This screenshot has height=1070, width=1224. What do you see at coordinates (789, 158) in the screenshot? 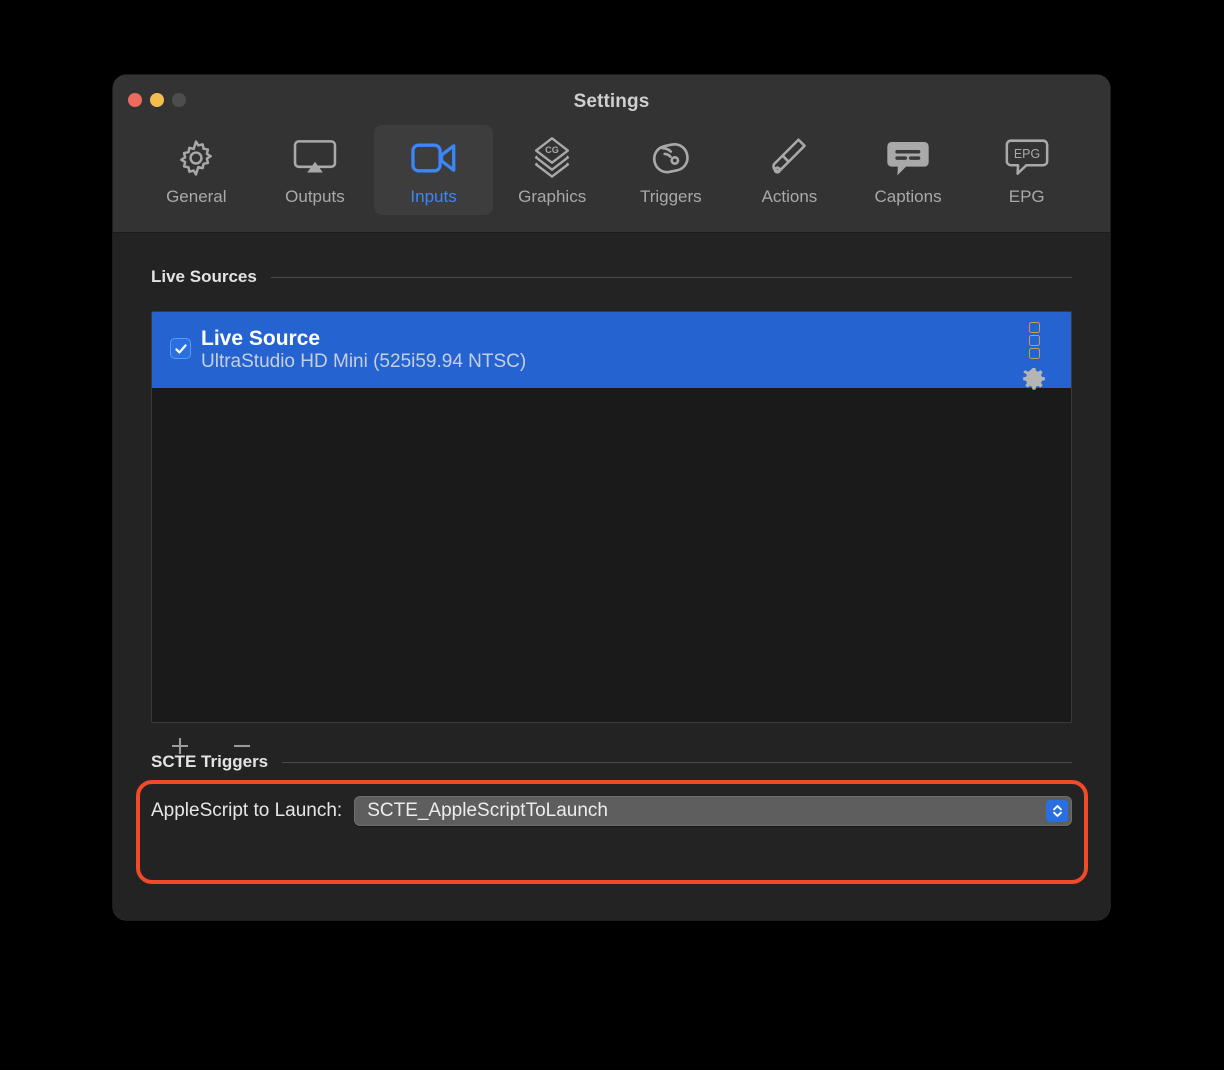
I see `flag-wave-icon` at bounding box center [789, 158].